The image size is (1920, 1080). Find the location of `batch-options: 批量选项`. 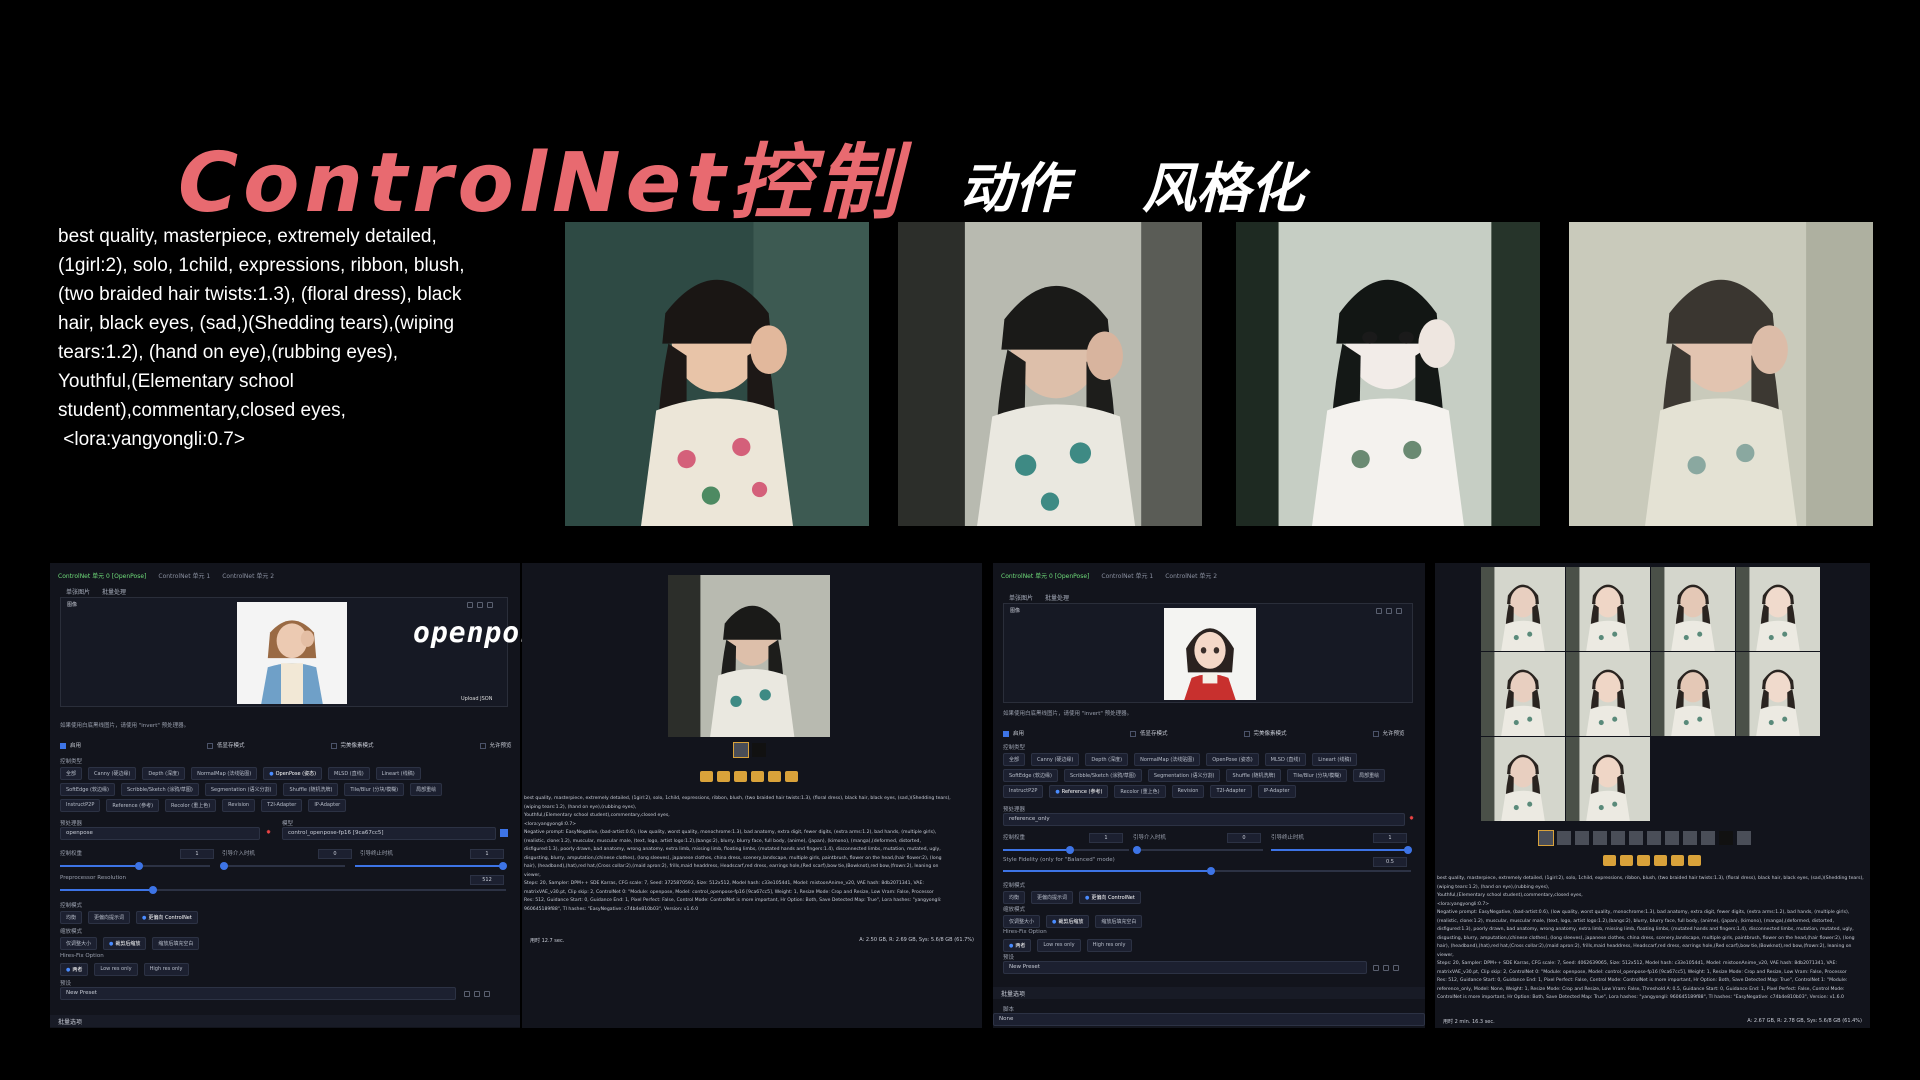

batch-options: 批量选项 is located at coordinates (1209, 993).